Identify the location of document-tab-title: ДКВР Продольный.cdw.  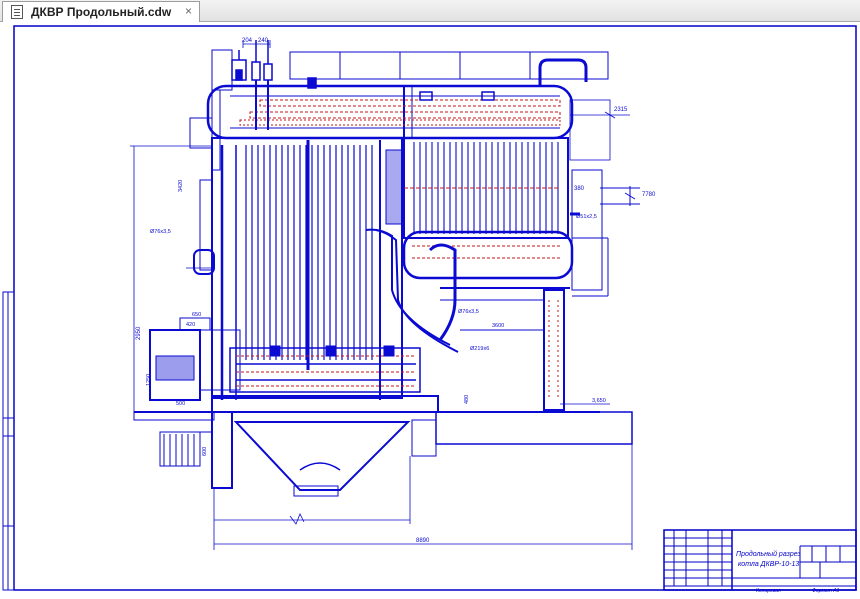
(101, 12).